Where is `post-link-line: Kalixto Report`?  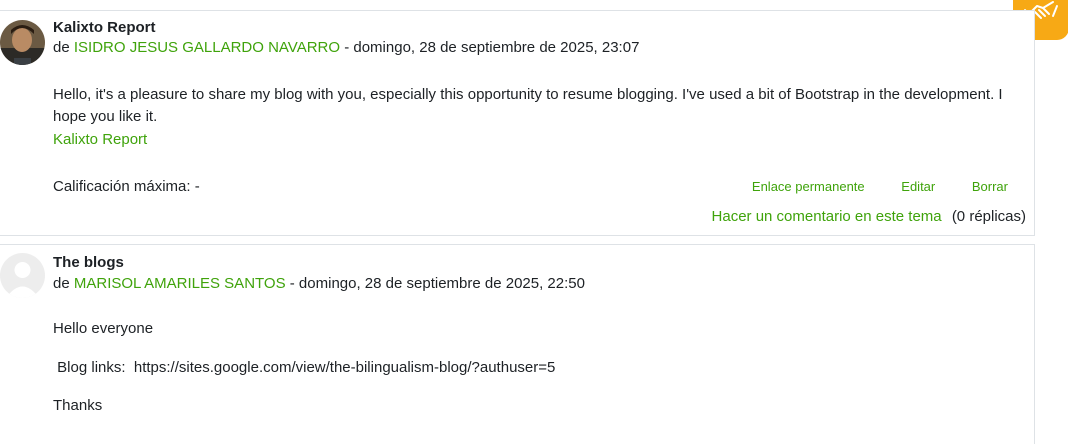 post-link-line: Kalixto Report is located at coordinates (533, 140).